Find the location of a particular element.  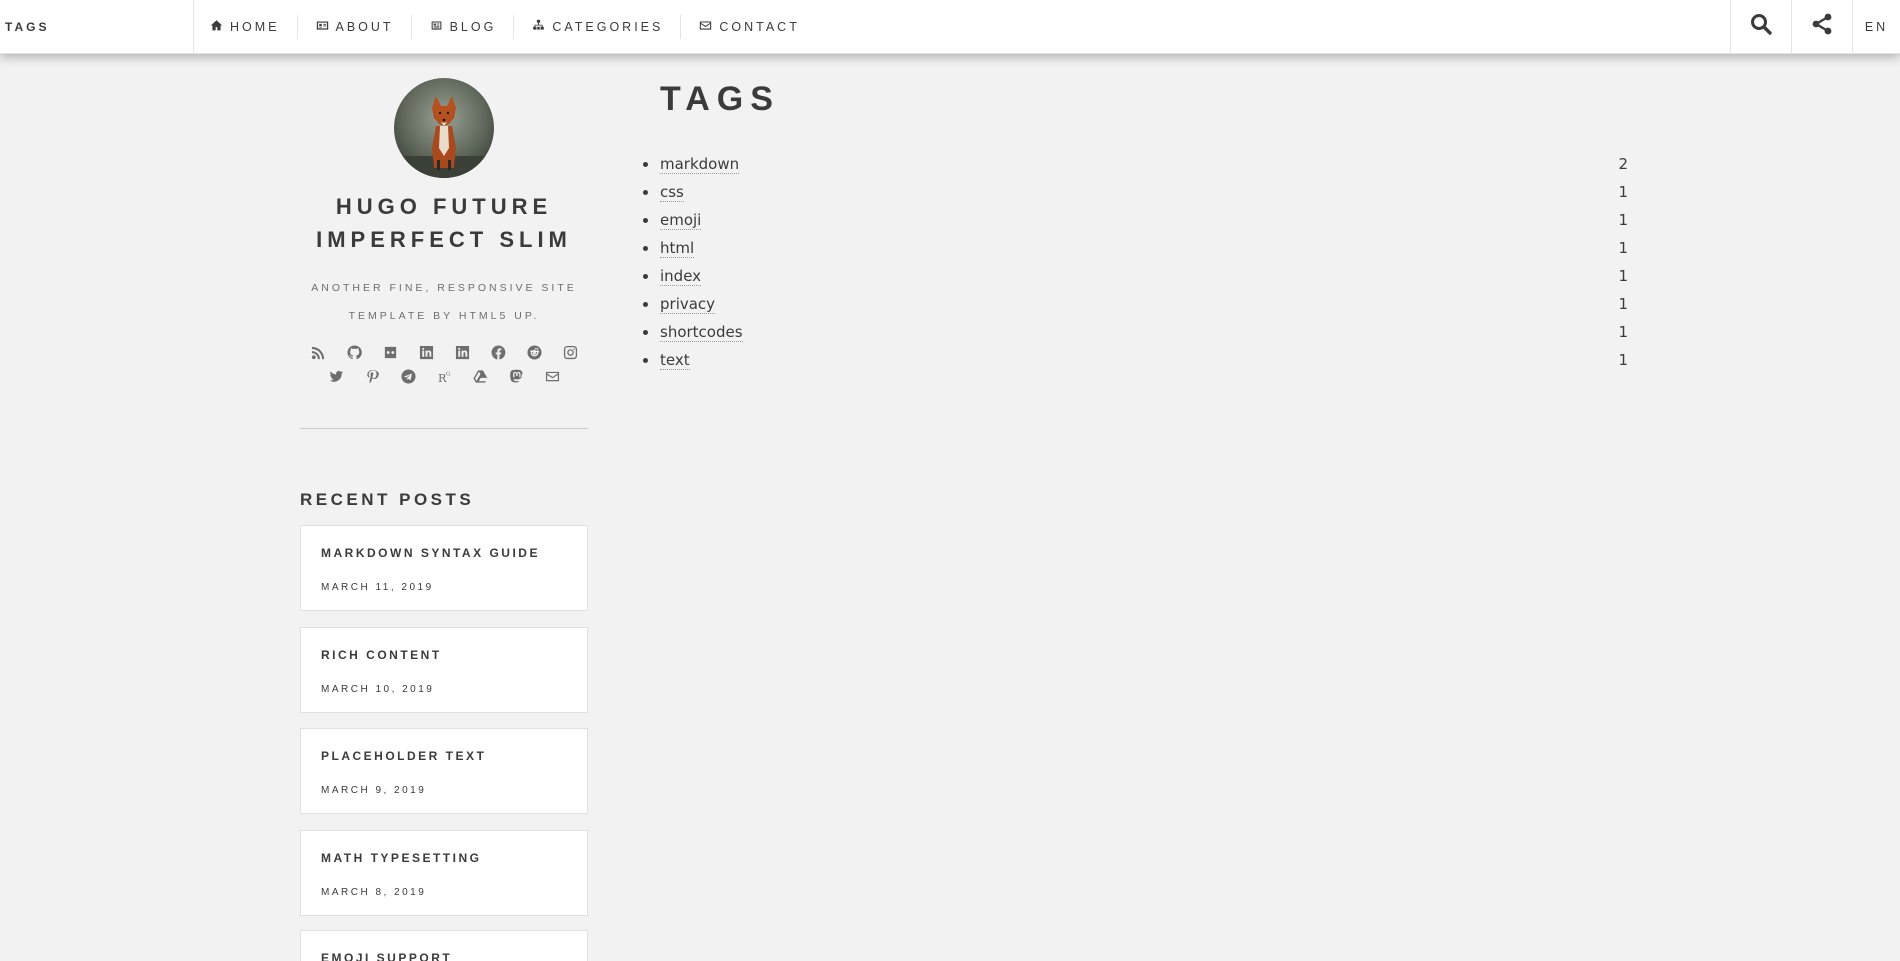

reddit-icon is located at coordinates (534, 352).